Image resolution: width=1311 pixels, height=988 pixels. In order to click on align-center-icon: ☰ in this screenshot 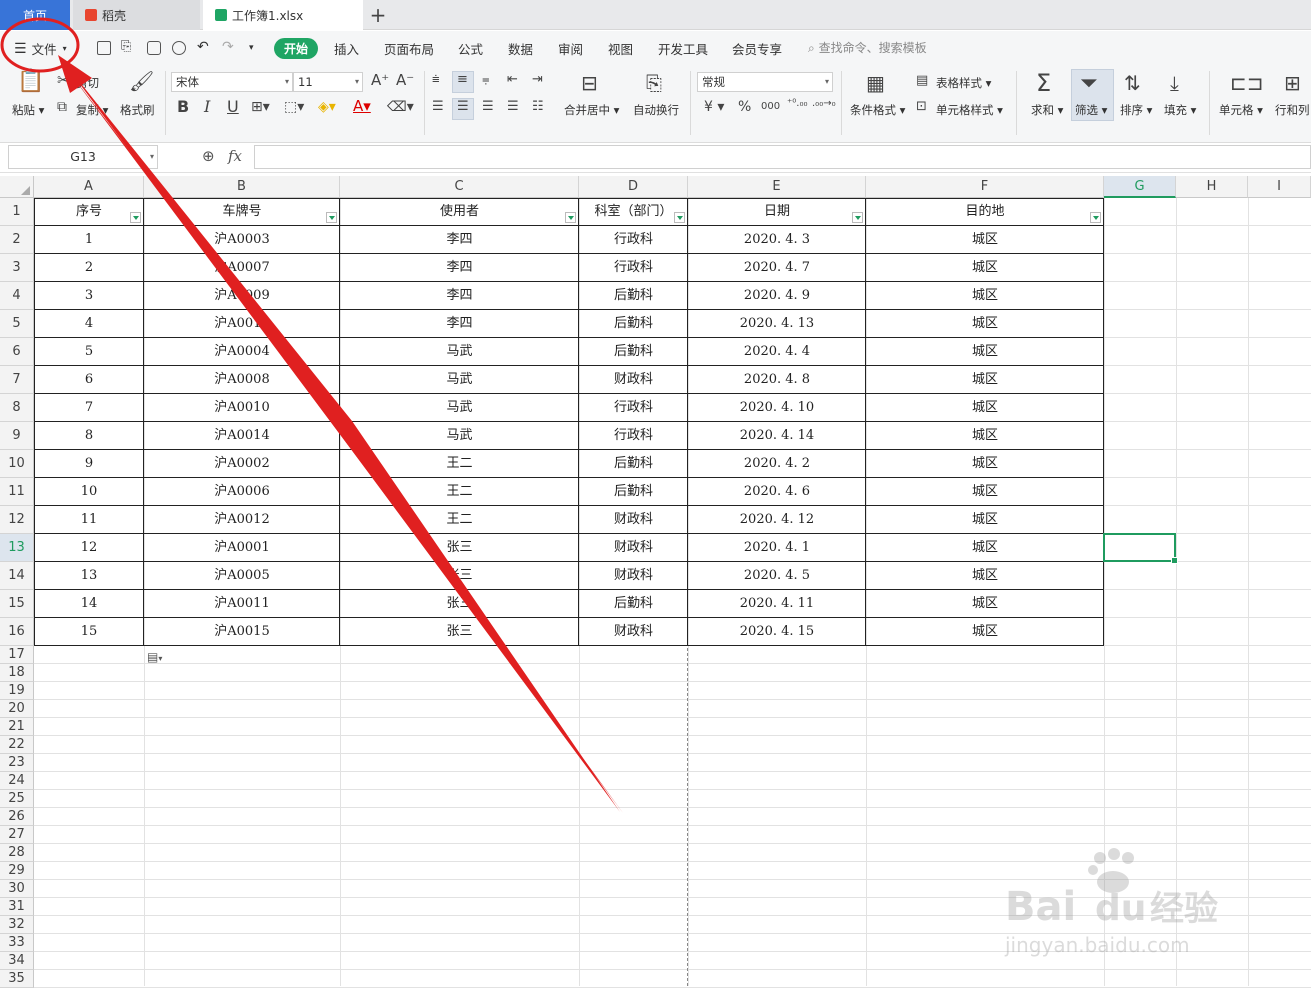, I will do `click(463, 106)`.